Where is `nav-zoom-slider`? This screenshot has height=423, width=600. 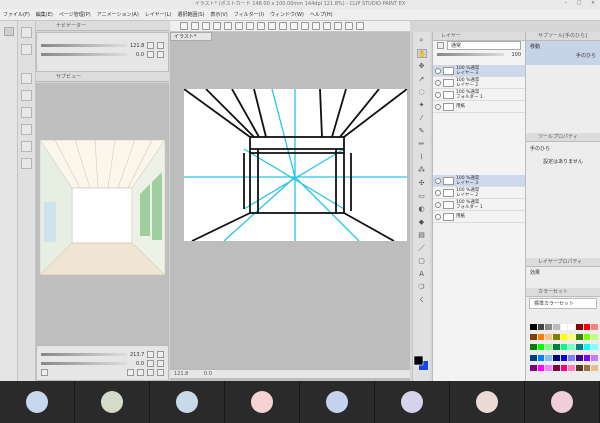 nav-zoom-slider is located at coordinates (84, 45).